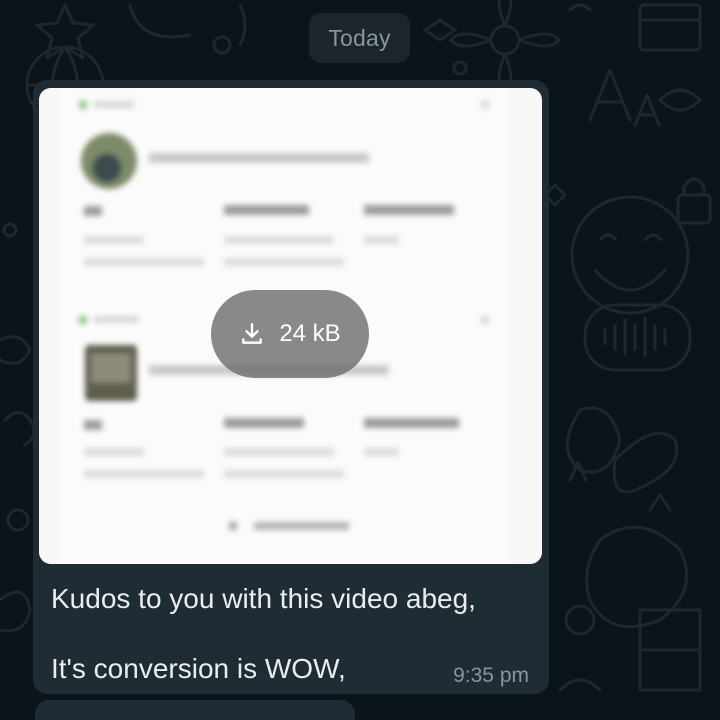 The width and height of the screenshot is (720, 720). Describe the element at coordinates (198, 668) in the screenshot. I see `message-caption-line-2: It's conversion is WOW,` at that location.